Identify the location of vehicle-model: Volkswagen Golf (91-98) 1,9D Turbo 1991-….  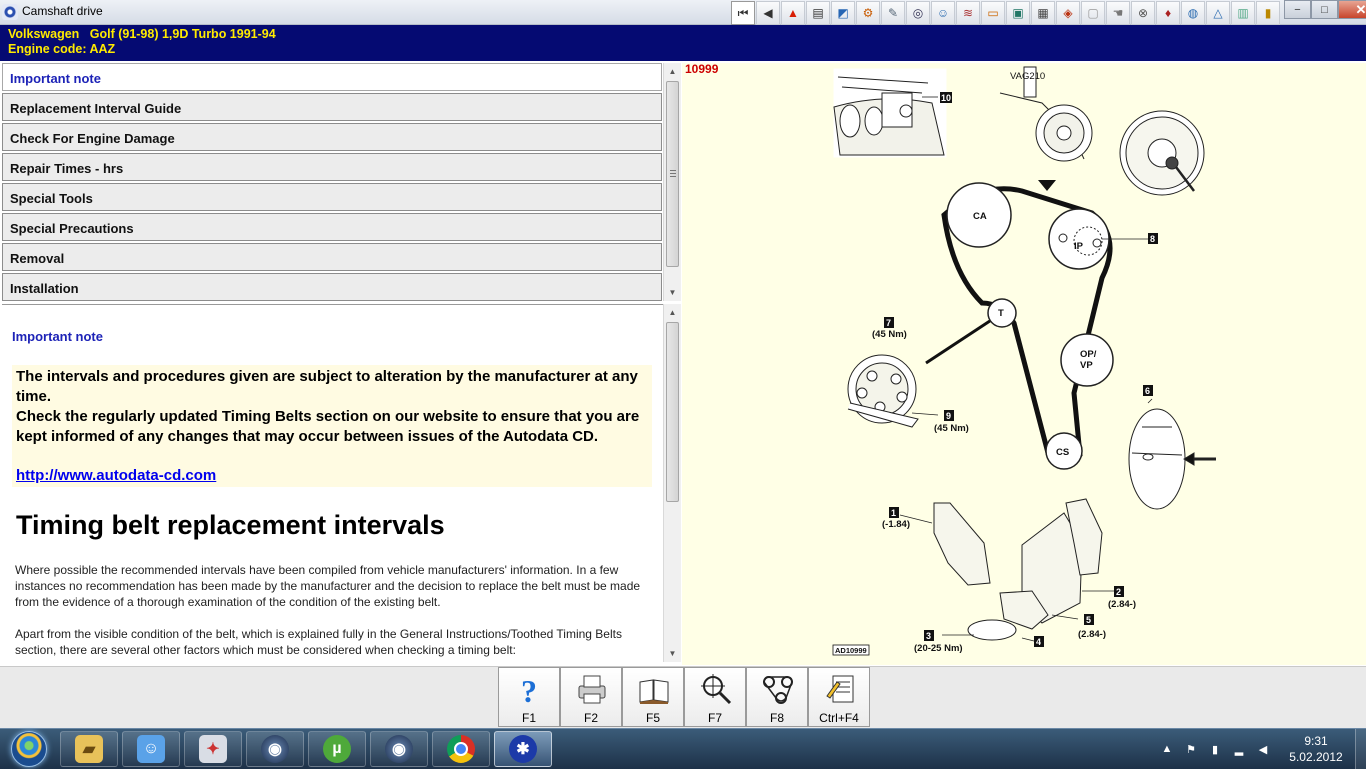
(142, 34).